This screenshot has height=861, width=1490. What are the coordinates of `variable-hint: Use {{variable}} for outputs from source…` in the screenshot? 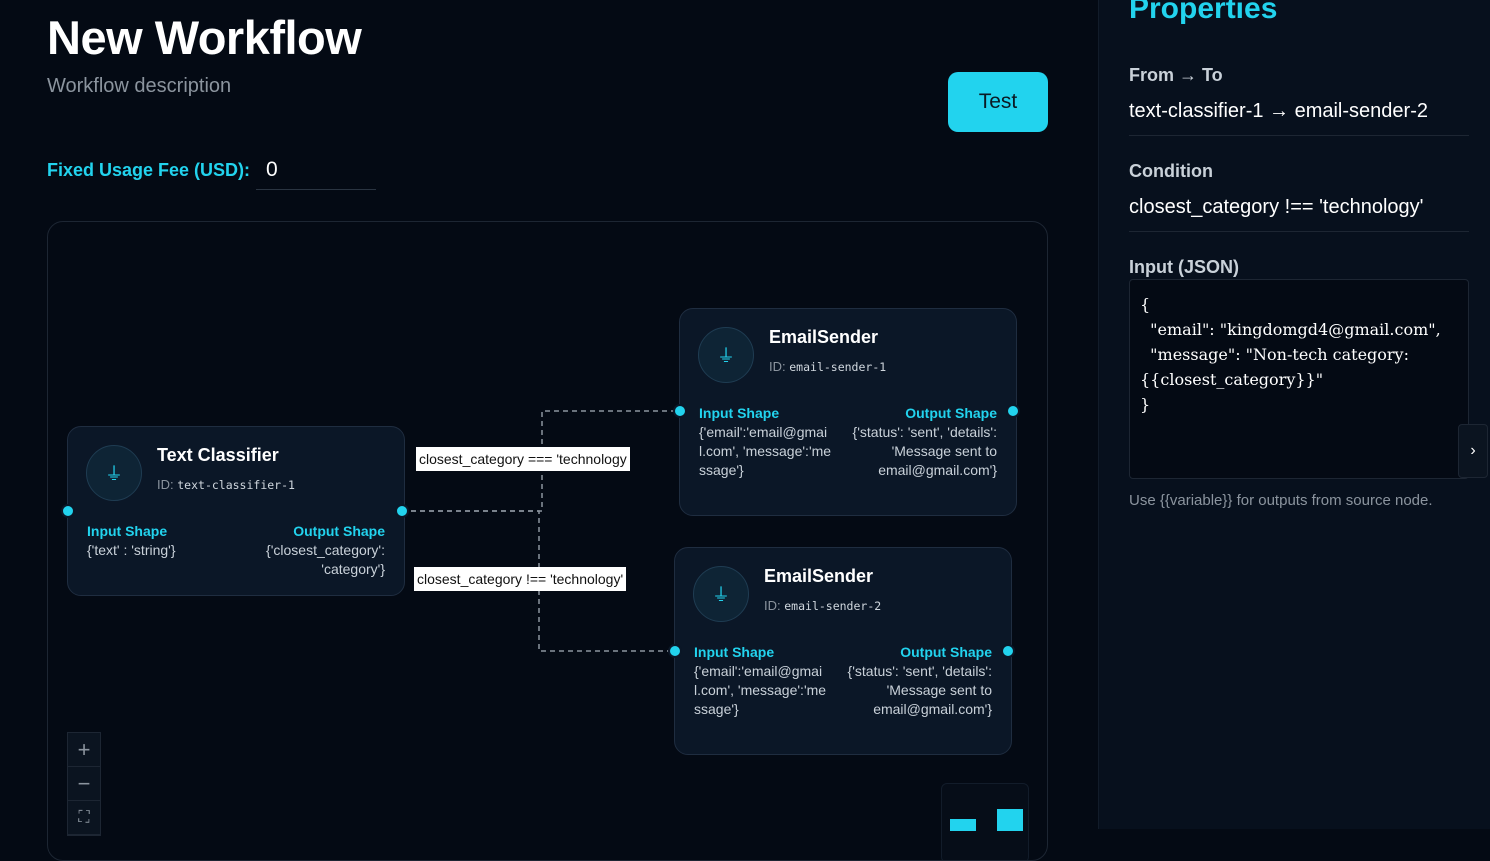 It's located at (1281, 500).